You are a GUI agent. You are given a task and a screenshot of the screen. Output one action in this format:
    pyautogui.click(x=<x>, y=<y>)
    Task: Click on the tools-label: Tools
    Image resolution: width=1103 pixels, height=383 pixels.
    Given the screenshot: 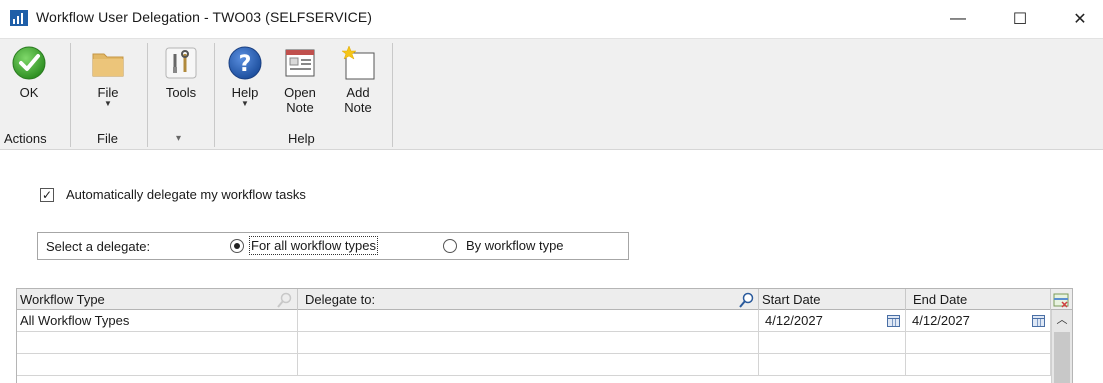 What is the action you would take?
    pyautogui.click(x=181, y=92)
    